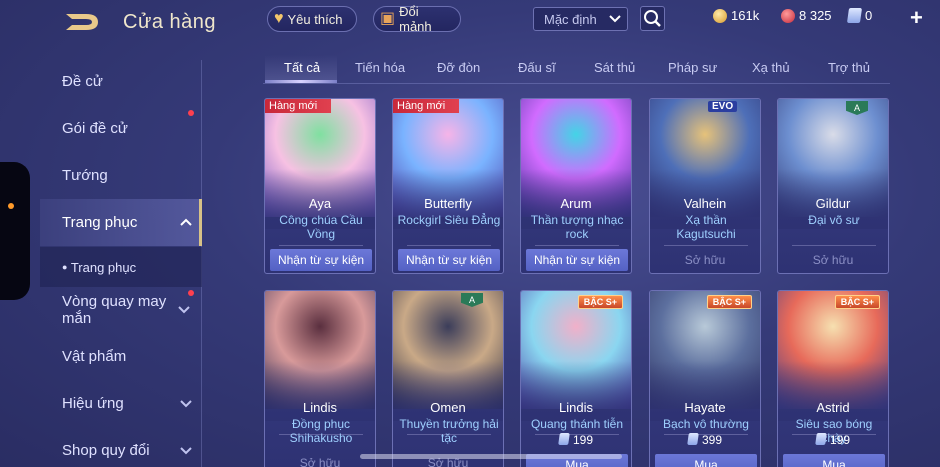 The image size is (940, 467). What do you see at coordinates (380, 67) in the screenshot?
I see `tab-evolution: Tiến hóa` at bounding box center [380, 67].